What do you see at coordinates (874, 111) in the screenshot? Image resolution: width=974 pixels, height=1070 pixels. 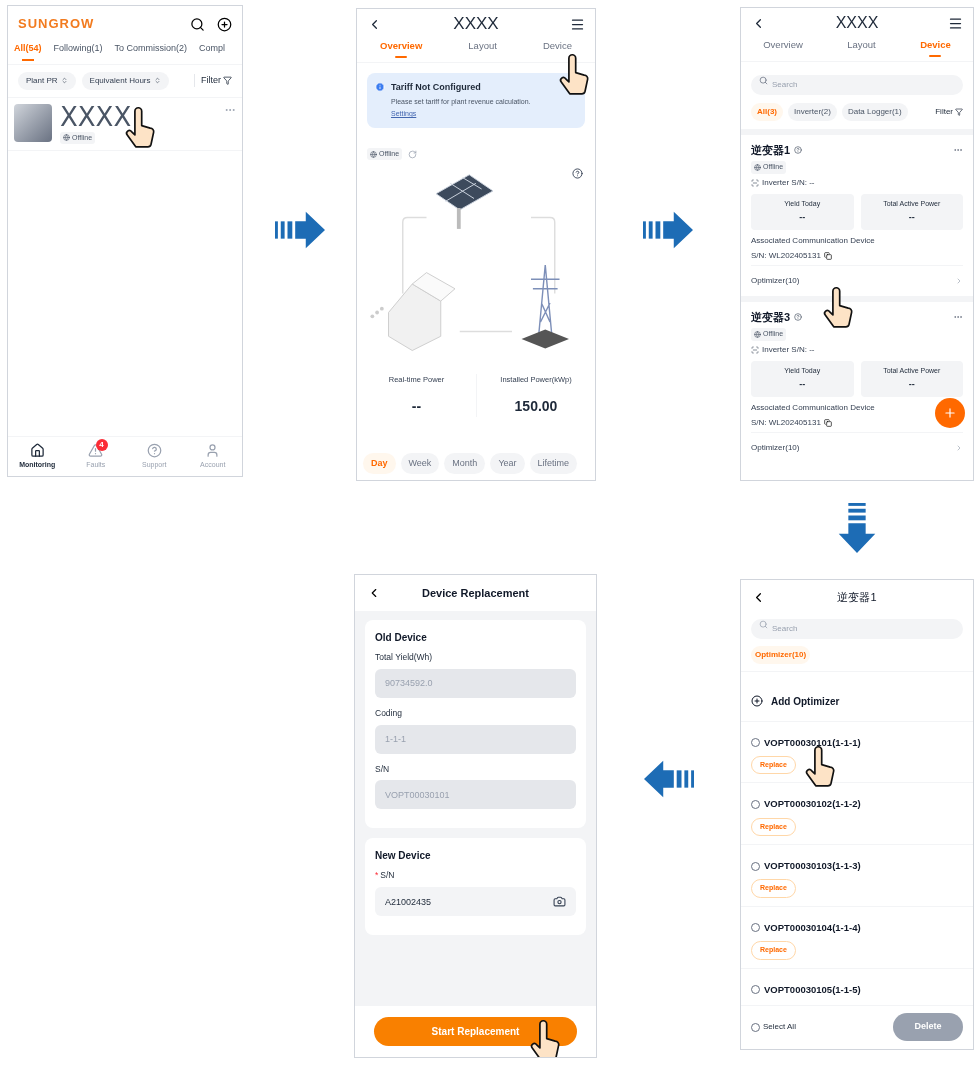 I see `filter-chip: Data Logger(1)` at bounding box center [874, 111].